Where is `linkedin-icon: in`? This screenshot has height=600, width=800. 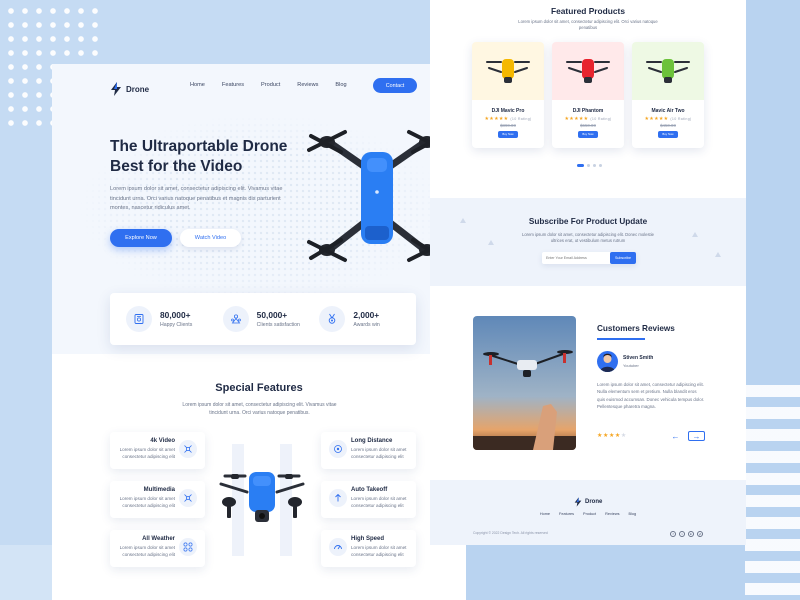 linkedin-icon: in is located at coordinates (691, 534).